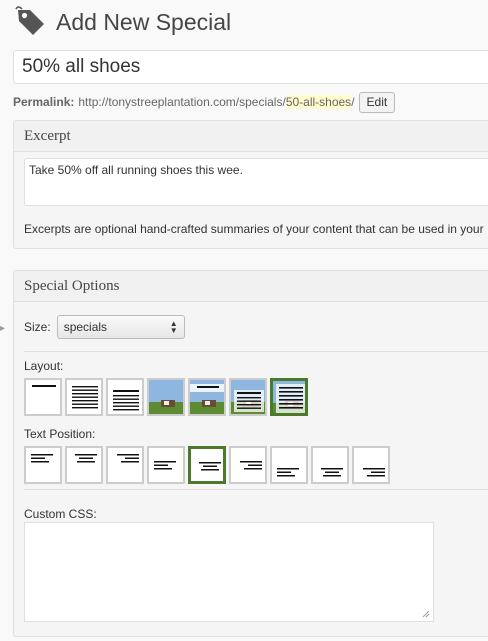 The width and height of the screenshot is (488, 641). What do you see at coordinates (42, 458) in the screenshot?
I see `align-top-left-icon` at bounding box center [42, 458].